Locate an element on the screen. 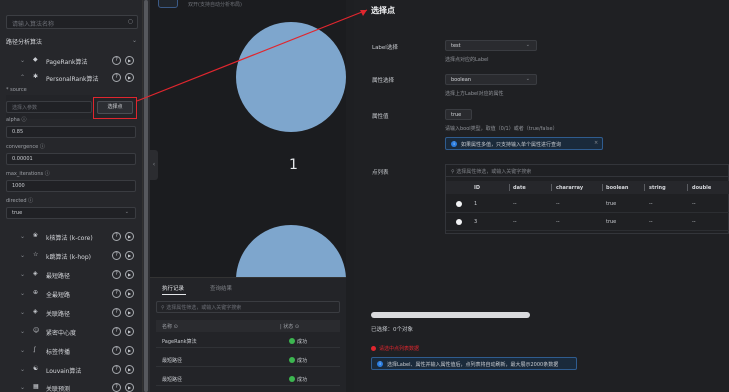 This screenshot has height=392, width=729. algorithm-item-closeness: ⌄ ☺ 紧密中心度 ? ▶ is located at coordinates (71, 332).